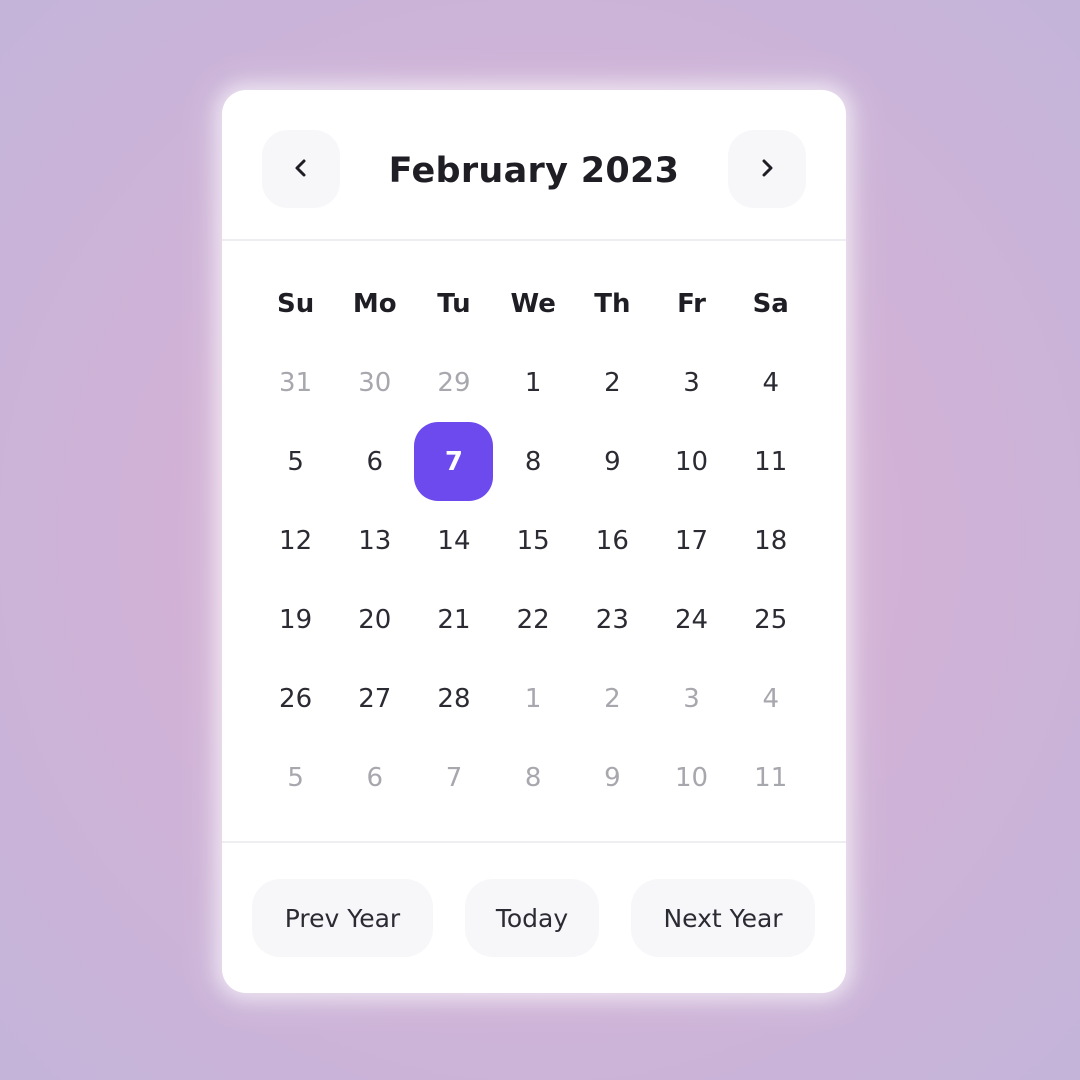 This screenshot has width=1080, height=1080. What do you see at coordinates (534, 240) in the screenshot?
I see `header-divider` at bounding box center [534, 240].